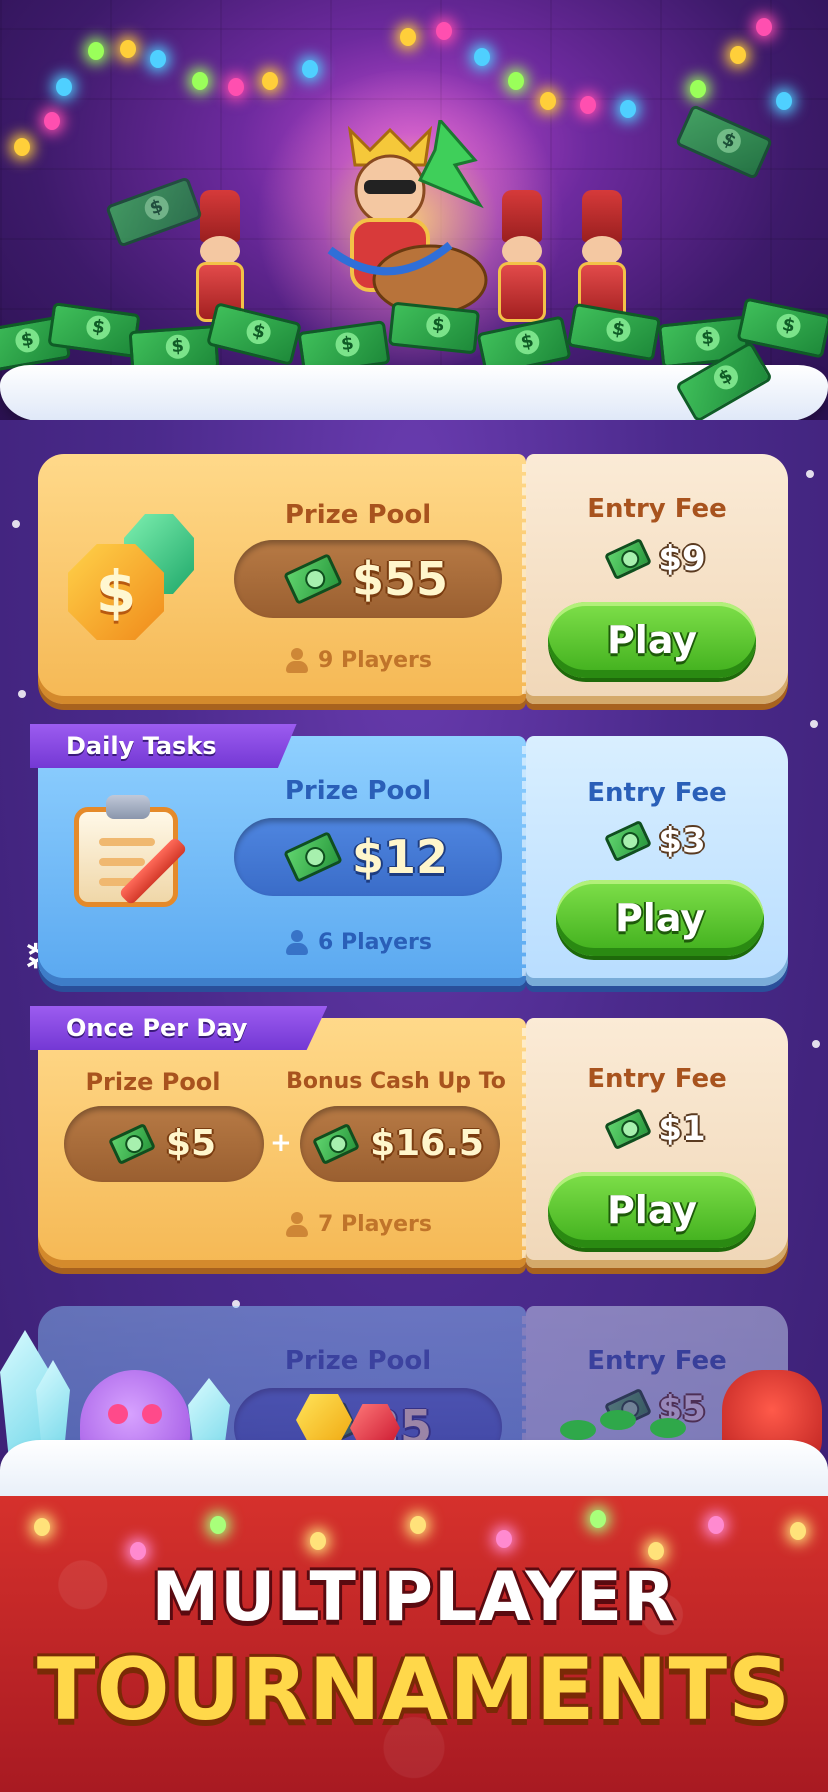 The width and height of the screenshot is (828, 1792). Describe the element at coordinates (657, 559) in the screenshot. I see `entry-fee: $9` at that location.